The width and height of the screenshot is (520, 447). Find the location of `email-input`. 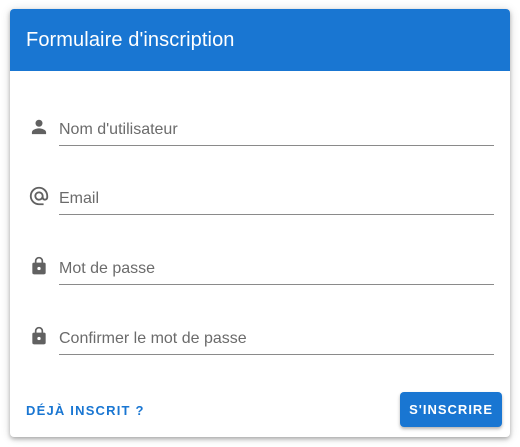

email-input is located at coordinates (276, 196).